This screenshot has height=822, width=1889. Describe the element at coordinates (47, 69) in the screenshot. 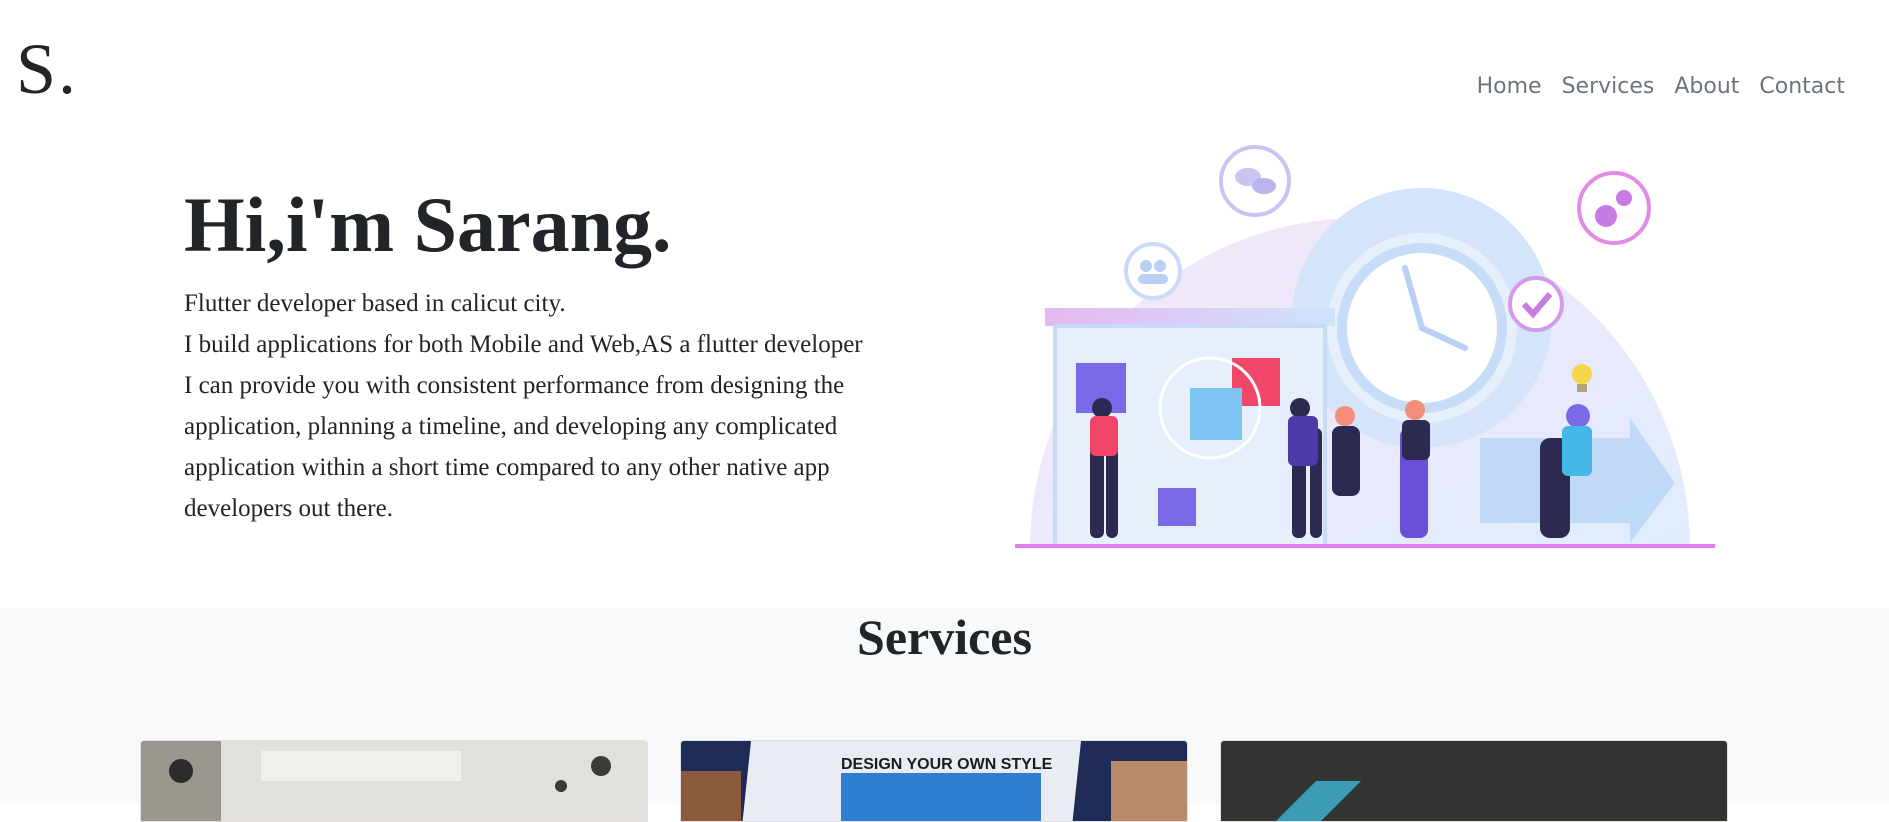

I see `logo: S.` at that location.